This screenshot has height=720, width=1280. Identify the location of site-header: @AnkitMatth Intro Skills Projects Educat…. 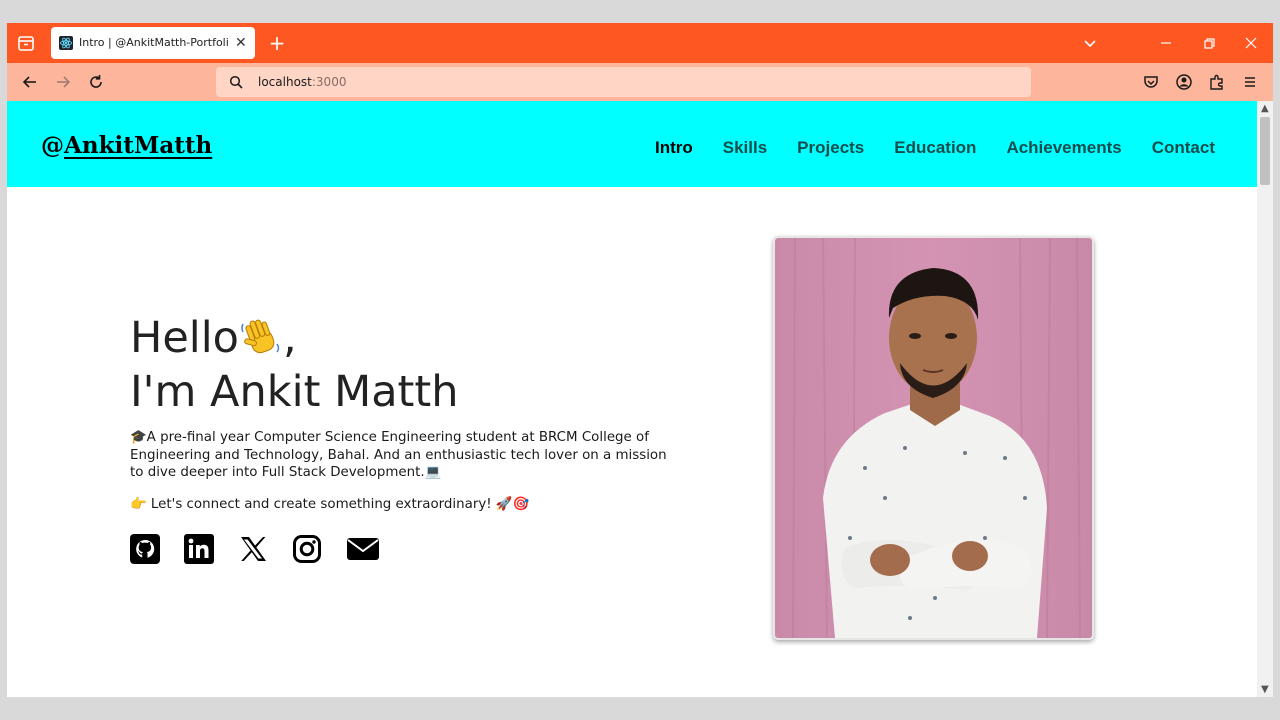
(632, 144).